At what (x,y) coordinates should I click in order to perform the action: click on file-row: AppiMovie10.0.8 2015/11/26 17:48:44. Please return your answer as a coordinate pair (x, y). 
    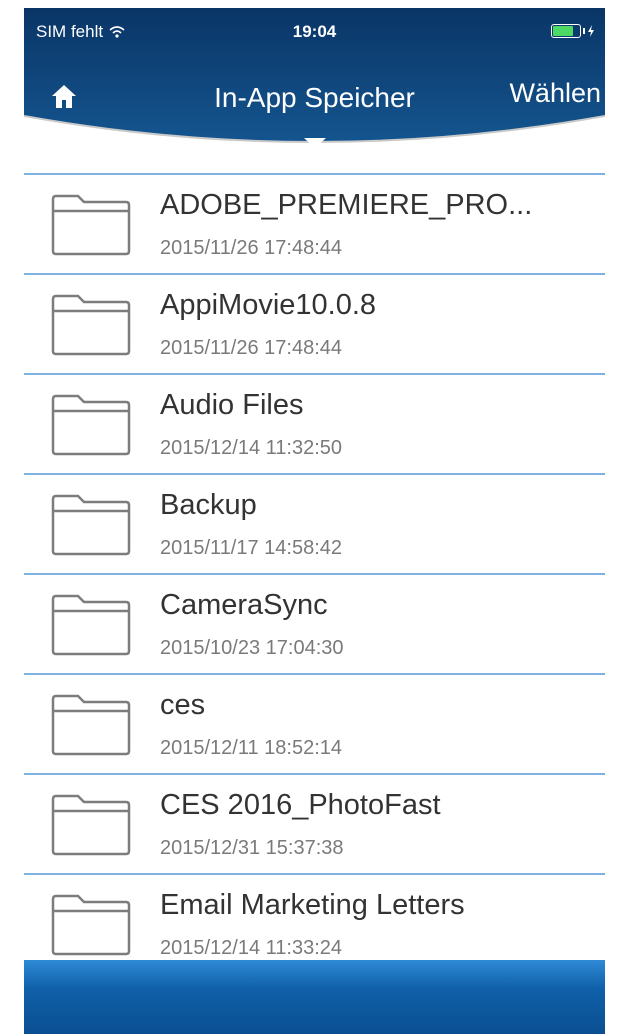
    Looking at the image, I should click on (314, 325).